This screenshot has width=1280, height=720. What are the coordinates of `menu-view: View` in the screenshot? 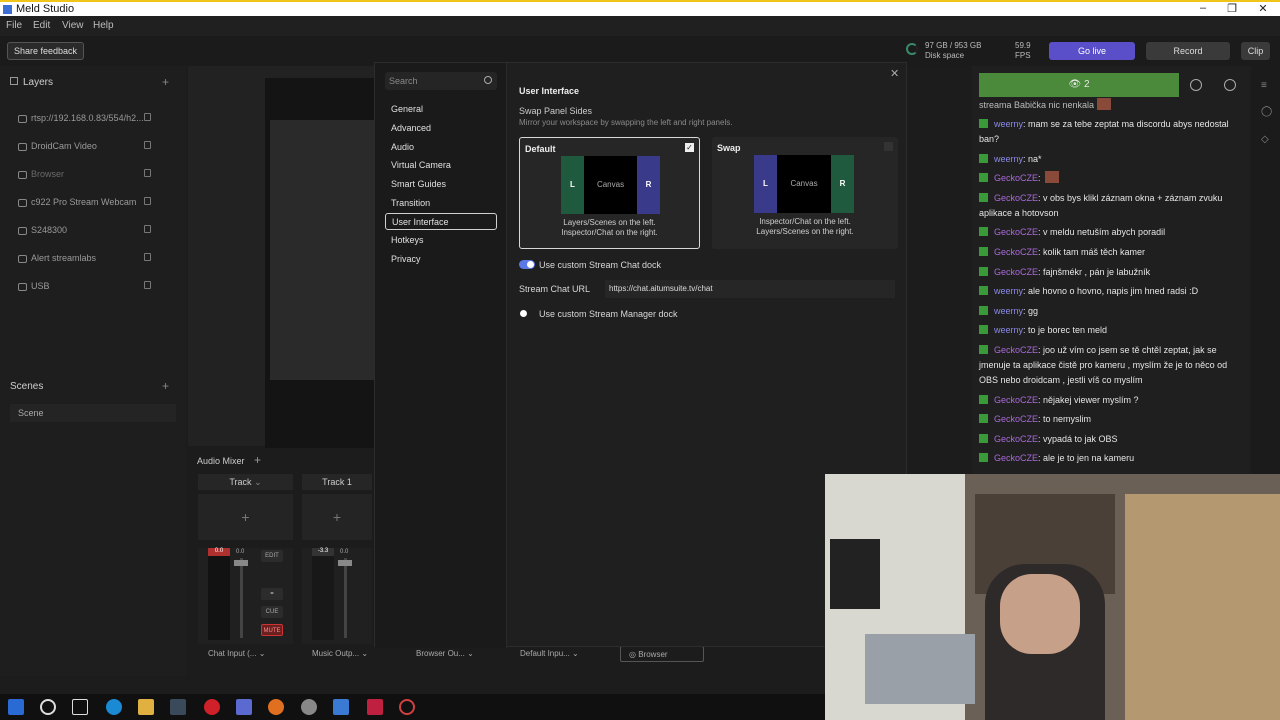 It's located at (73, 25).